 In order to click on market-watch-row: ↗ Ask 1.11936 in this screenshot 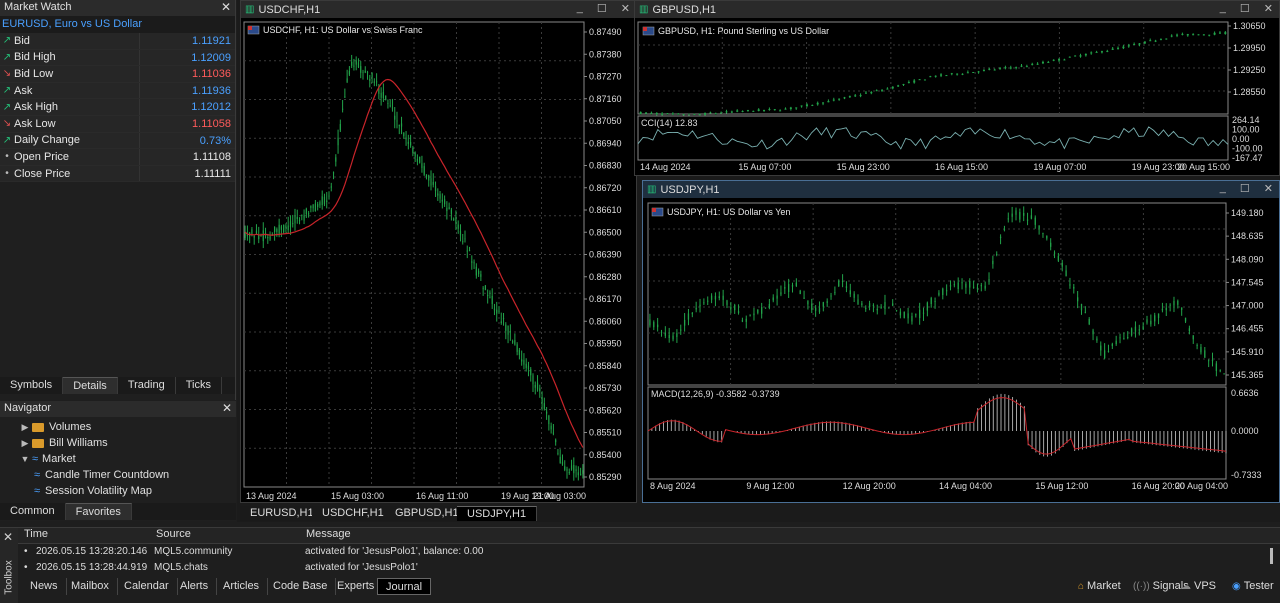, I will do `click(117, 91)`.